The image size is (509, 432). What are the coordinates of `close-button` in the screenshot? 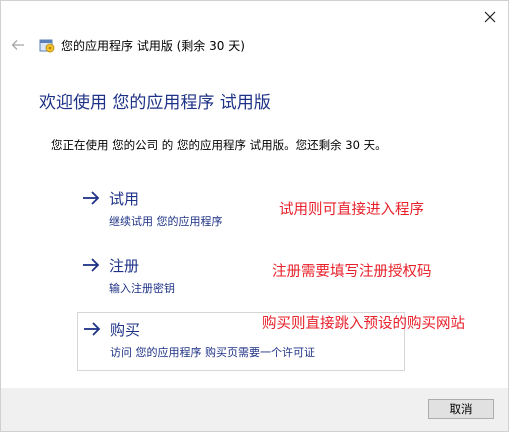 It's located at (490, 17).